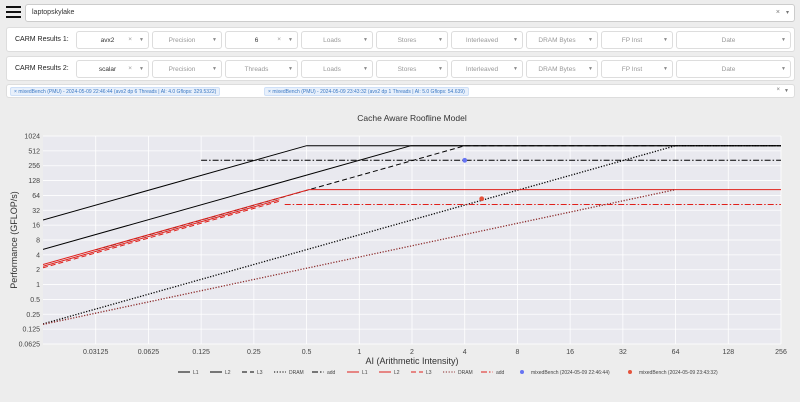  What do you see at coordinates (261, 40) in the screenshot?
I see `threads-select: 6 × ▼` at bounding box center [261, 40].